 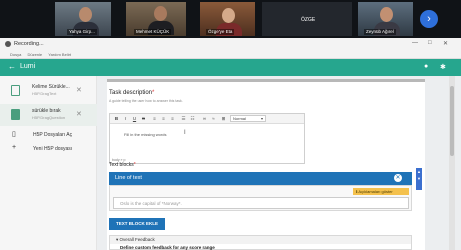 What do you see at coordinates (380, 32) in the screenshot?
I see `participant-name: Zeynüb Ağırel` at bounding box center [380, 32].